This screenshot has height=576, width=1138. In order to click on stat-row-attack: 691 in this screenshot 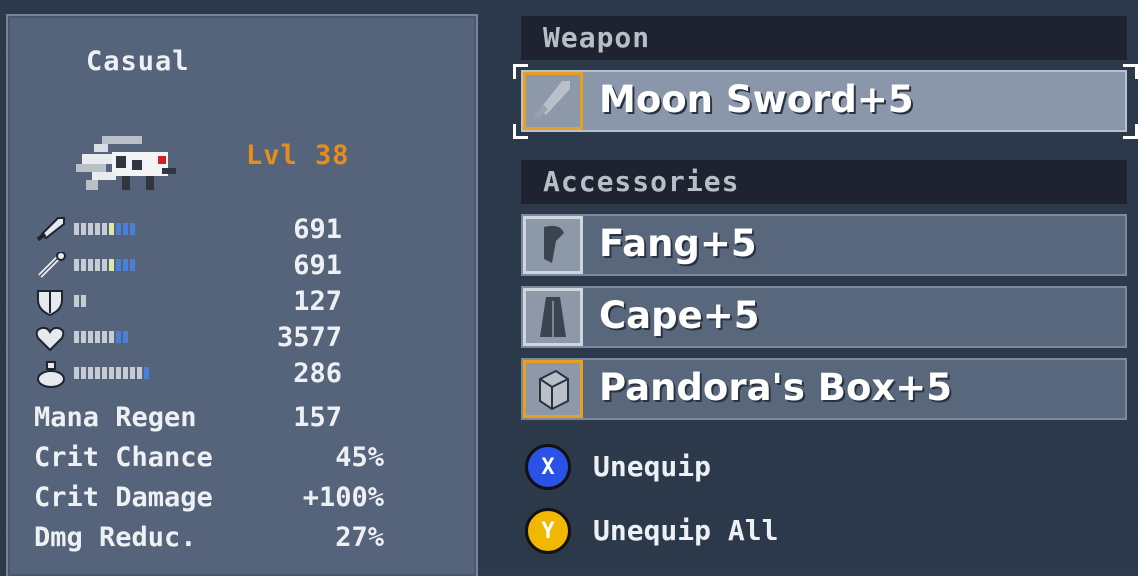, I will do `click(194, 229)`.